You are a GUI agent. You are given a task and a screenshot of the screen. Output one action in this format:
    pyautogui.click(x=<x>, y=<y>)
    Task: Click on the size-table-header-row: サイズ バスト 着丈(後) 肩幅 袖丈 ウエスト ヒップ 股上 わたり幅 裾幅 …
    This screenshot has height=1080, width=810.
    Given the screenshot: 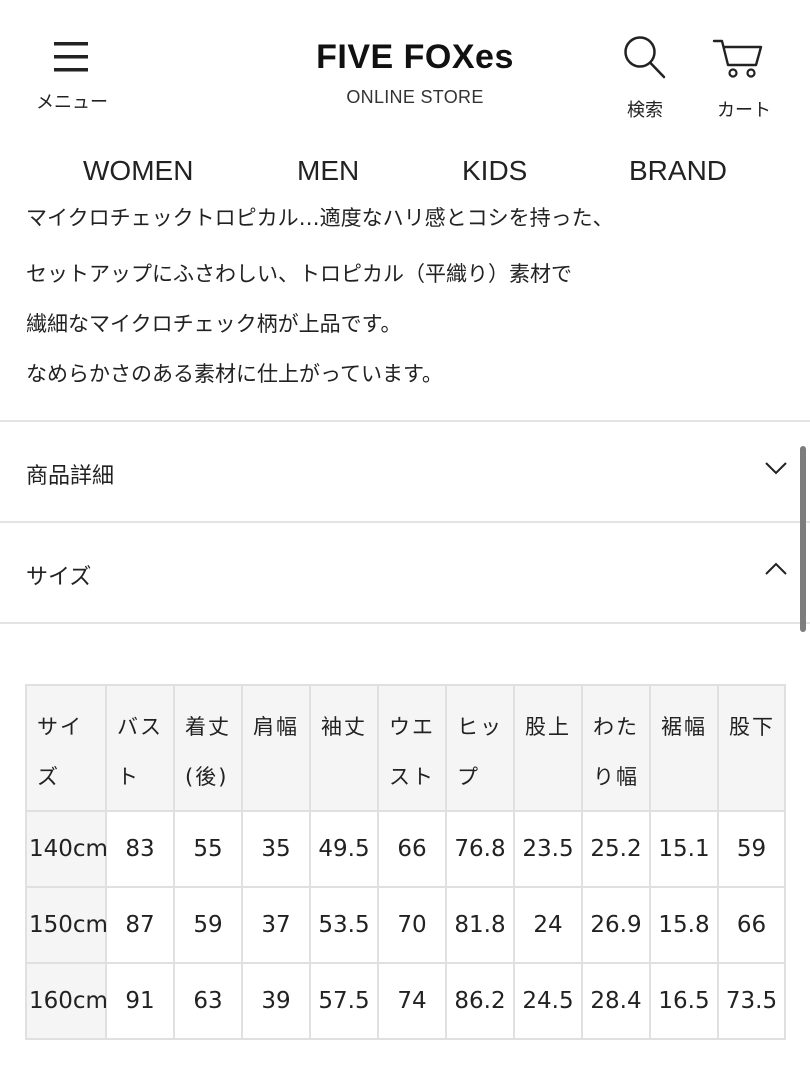 What is the action you would take?
    pyautogui.click(x=405, y=748)
    